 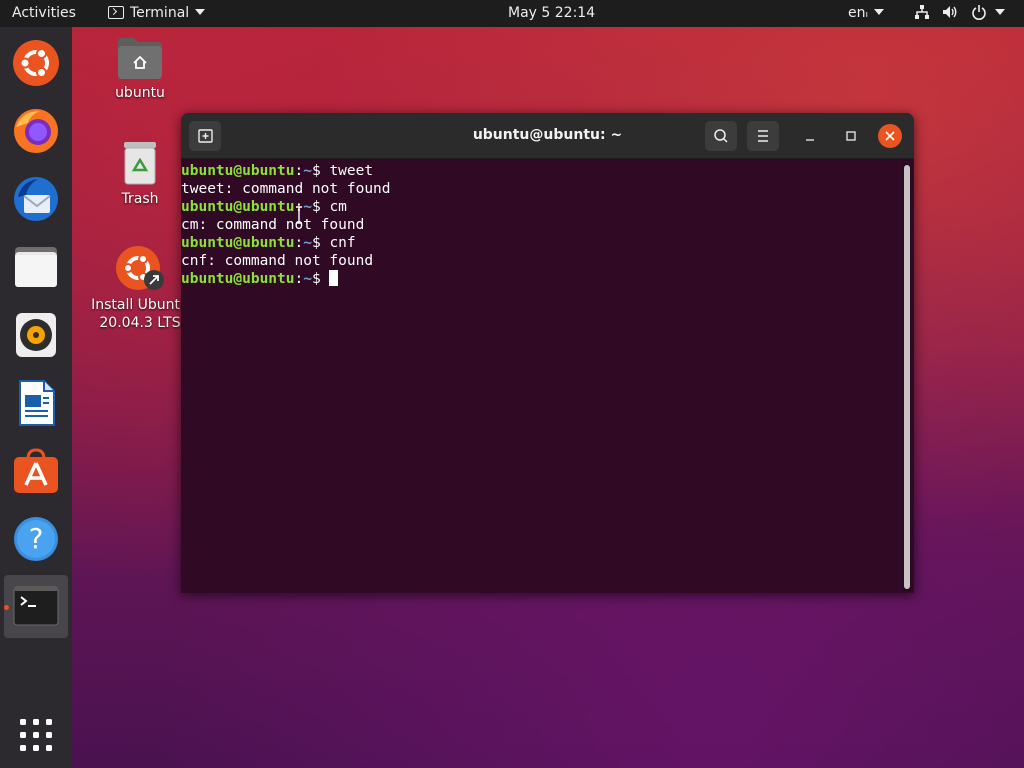 I want to click on clock-button: May 5 22:14, so click(x=551, y=13).